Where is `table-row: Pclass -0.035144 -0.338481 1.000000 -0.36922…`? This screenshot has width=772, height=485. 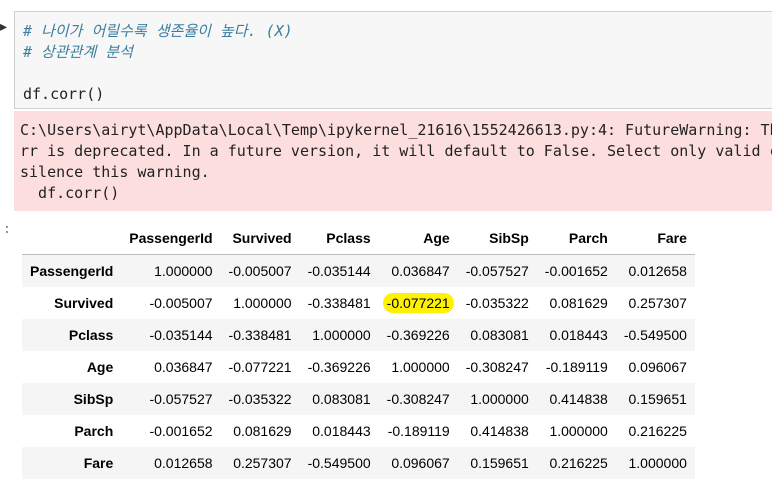 table-row: Pclass -0.035144 -0.338481 1.000000 -0.36922… is located at coordinates (358, 335).